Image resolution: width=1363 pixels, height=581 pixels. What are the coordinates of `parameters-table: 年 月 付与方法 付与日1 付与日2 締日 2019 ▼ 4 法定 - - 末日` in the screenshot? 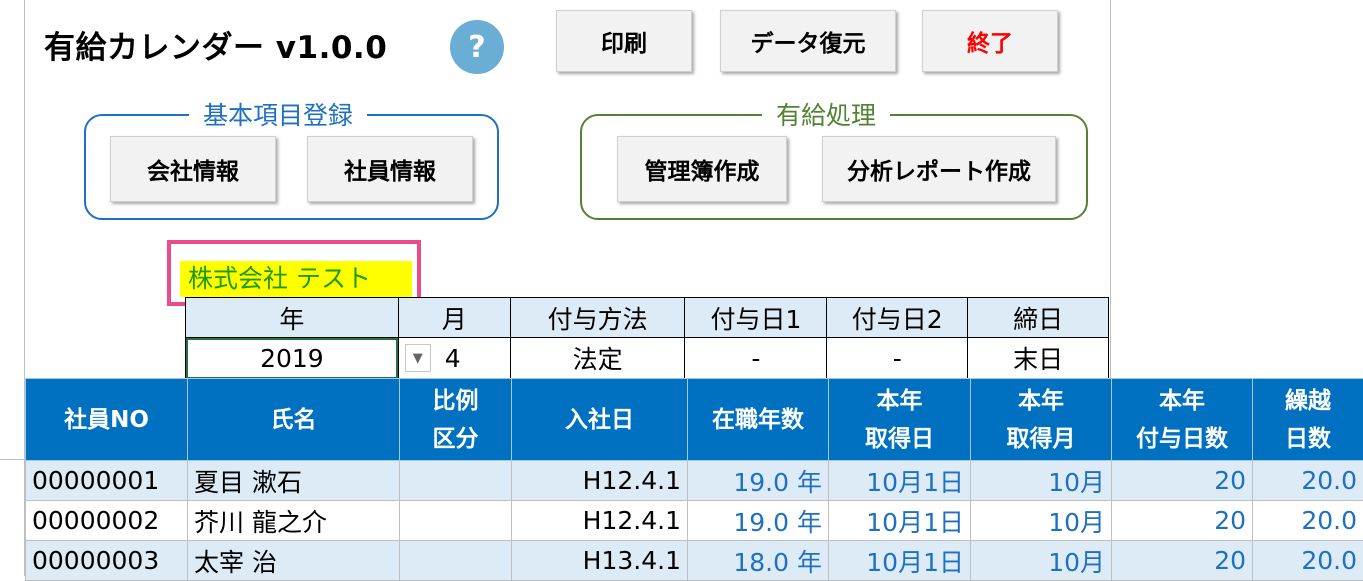 It's located at (647, 338).